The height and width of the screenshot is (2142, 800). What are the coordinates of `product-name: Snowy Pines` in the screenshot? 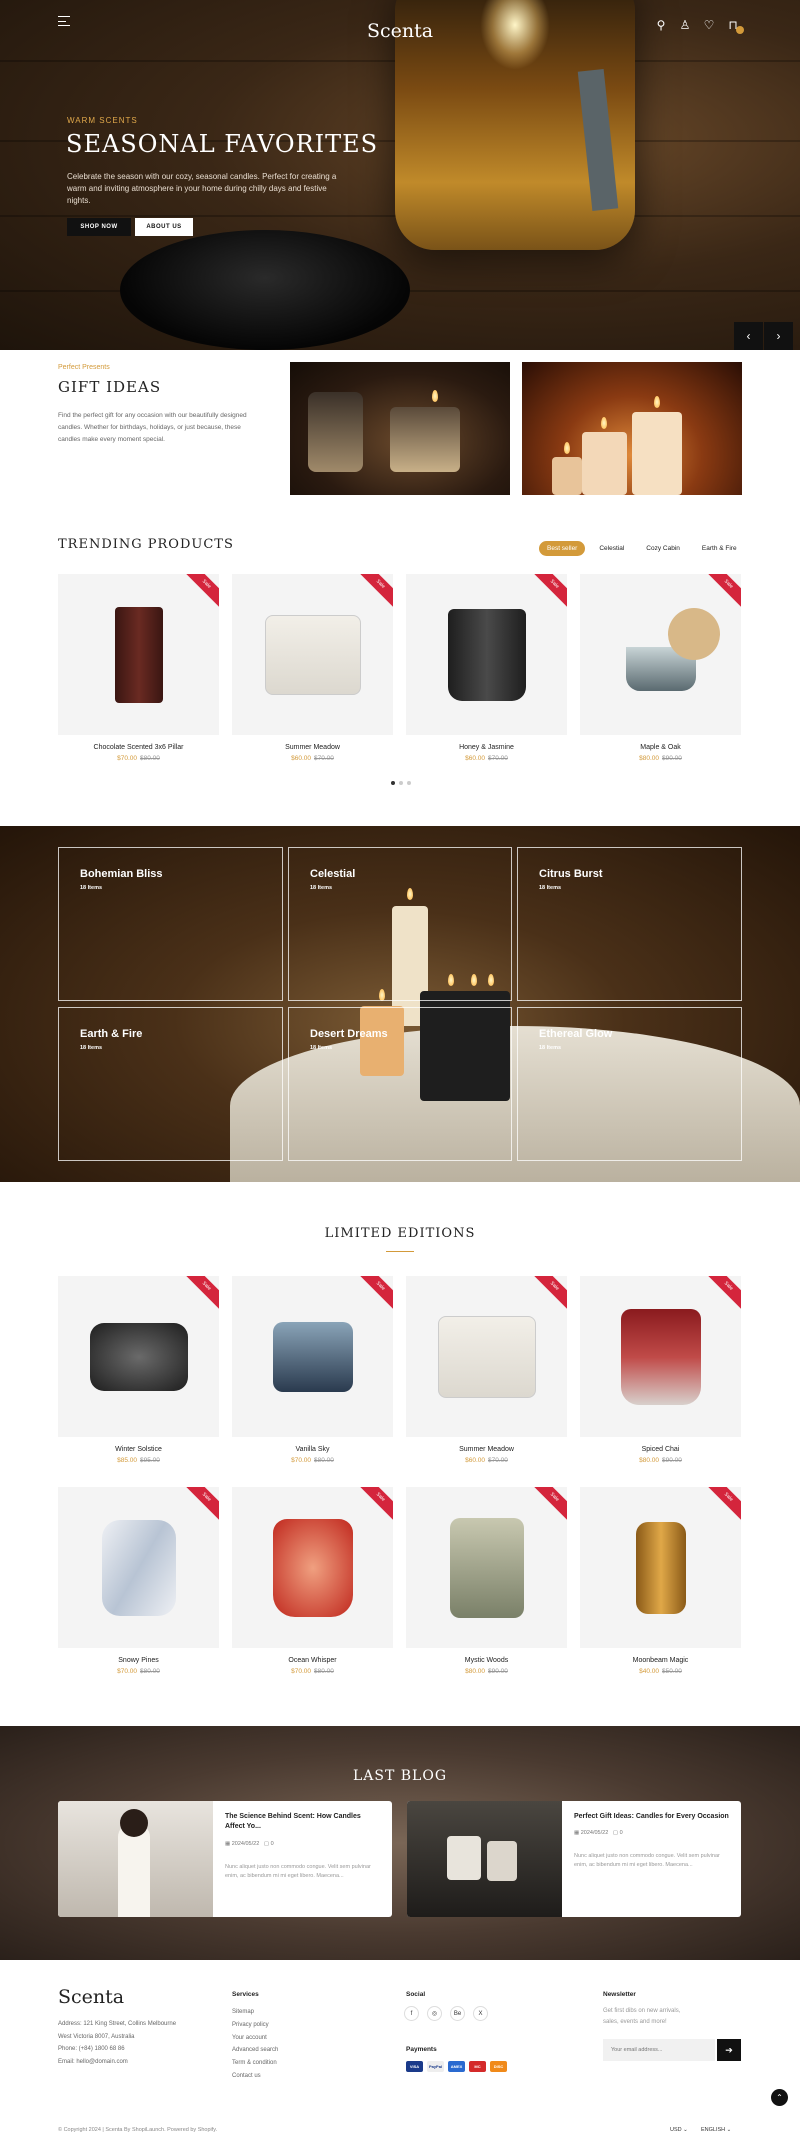 It's located at (138, 1660).